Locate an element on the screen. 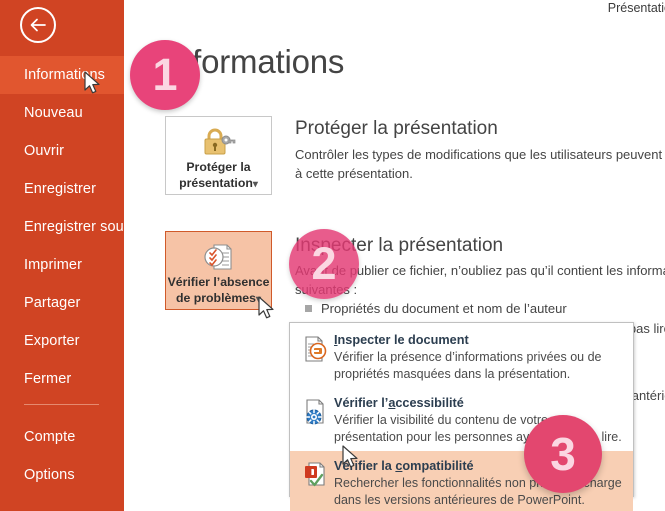  sidebar-item-label: Compte is located at coordinates (50, 437).